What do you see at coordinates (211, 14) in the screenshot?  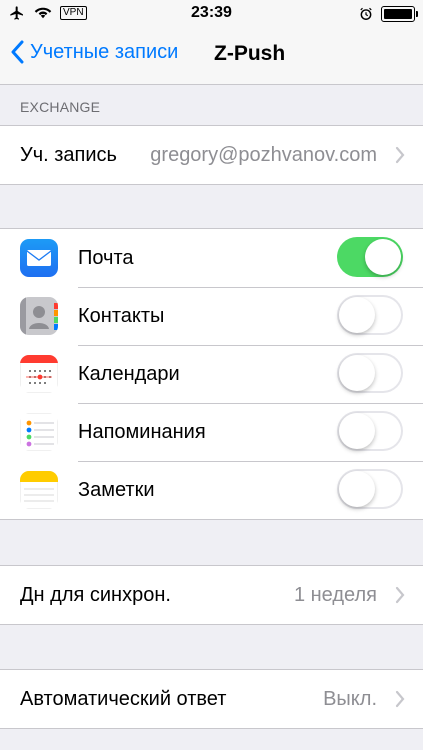 I see `status-bar: VPN 23:39` at bounding box center [211, 14].